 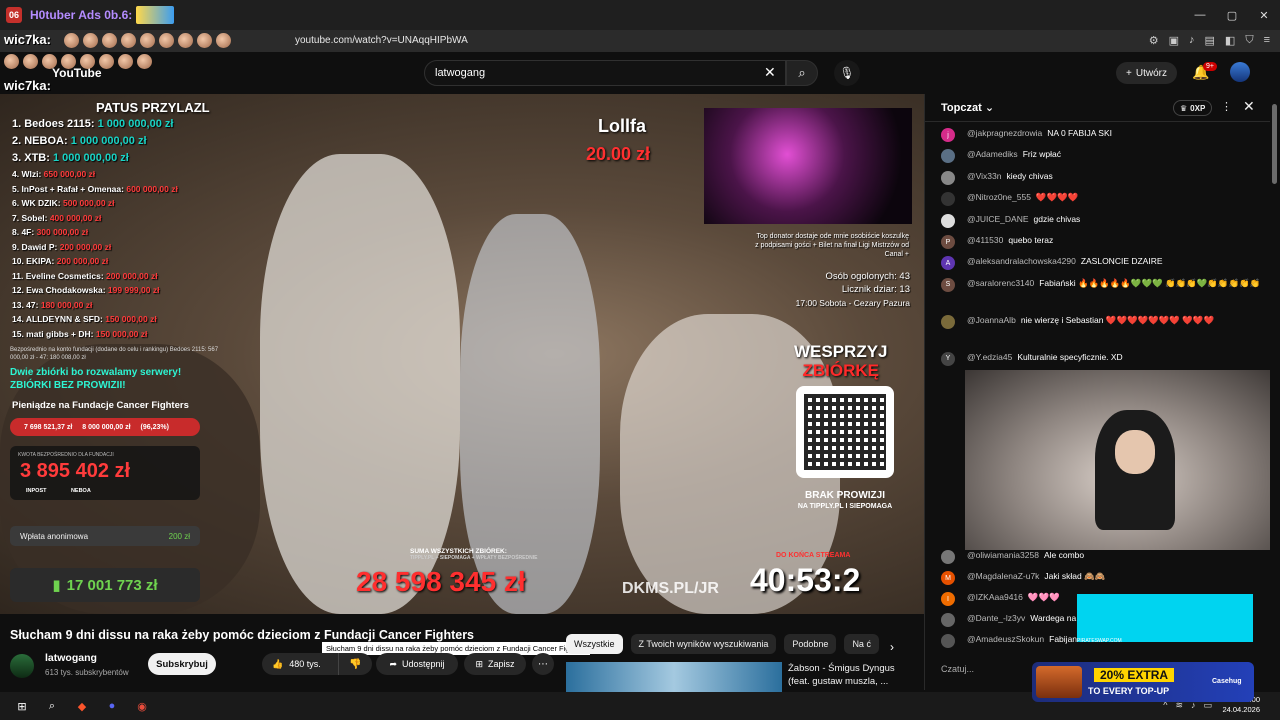 What do you see at coordinates (861, 644) in the screenshot?
I see `chip-more: Na ć` at bounding box center [861, 644].